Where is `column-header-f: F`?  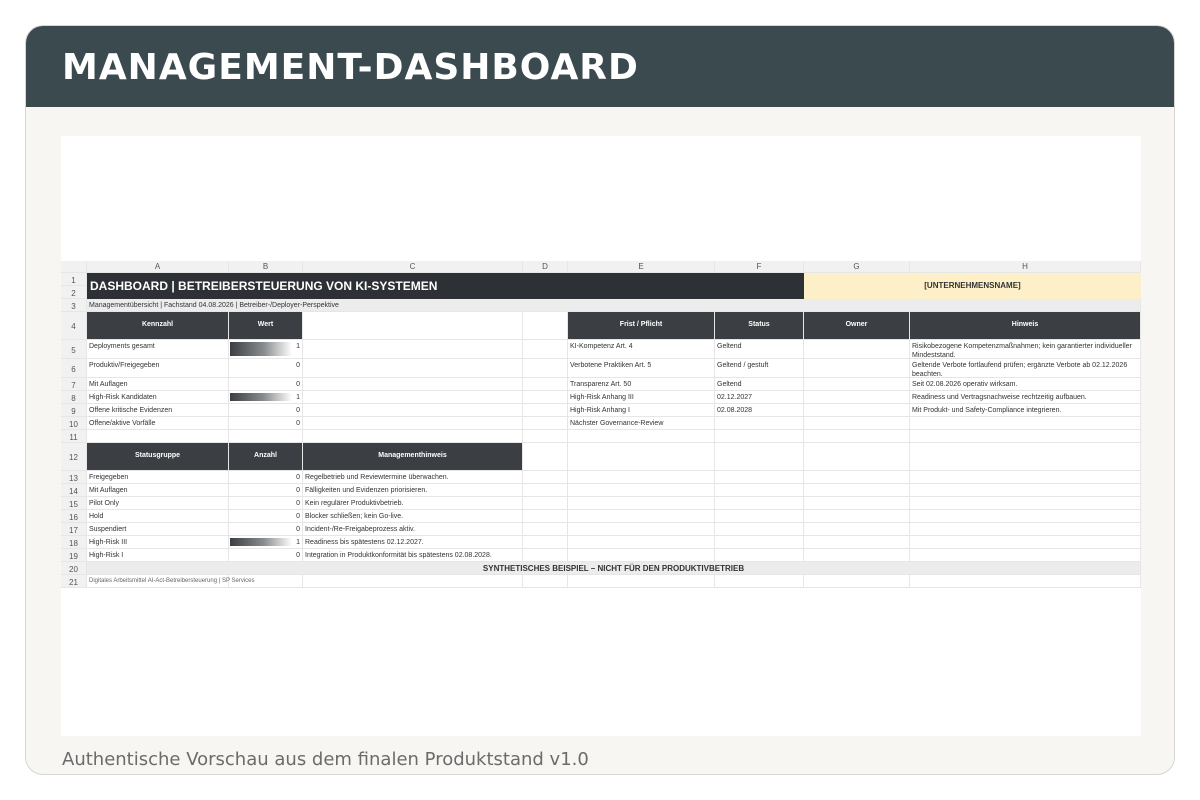 column-header-f: F is located at coordinates (759, 267).